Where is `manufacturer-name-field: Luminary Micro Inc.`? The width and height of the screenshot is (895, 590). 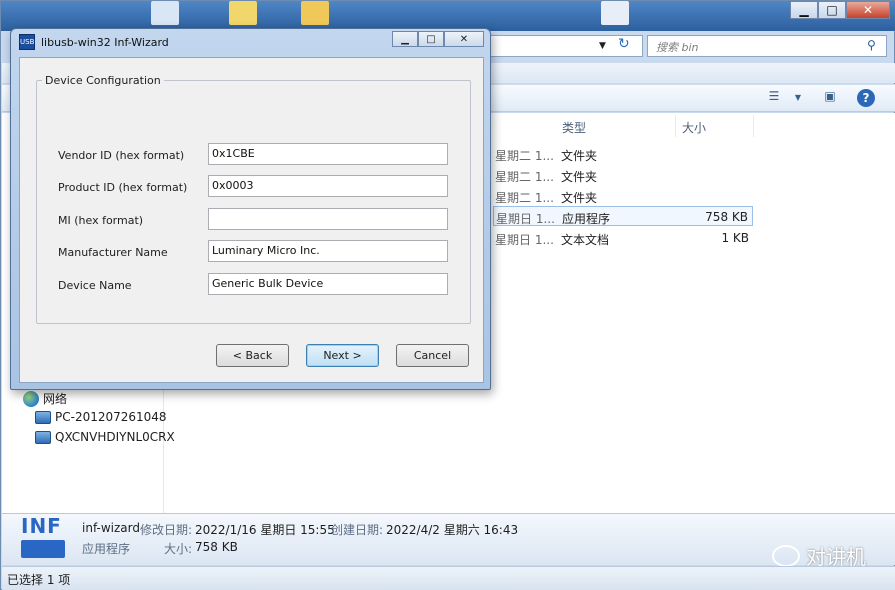 manufacturer-name-field: Luminary Micro Inc. is located at coordinates (328, 251).